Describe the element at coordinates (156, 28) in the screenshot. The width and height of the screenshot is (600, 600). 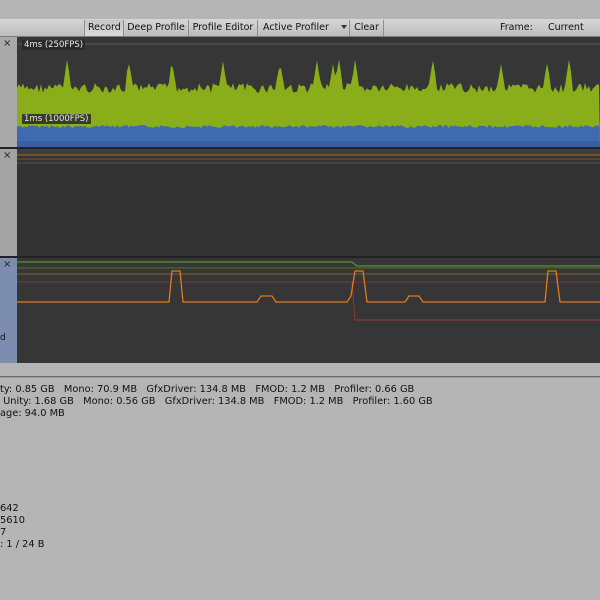
I see `deep-profile-button: Deep Profile` at that location.